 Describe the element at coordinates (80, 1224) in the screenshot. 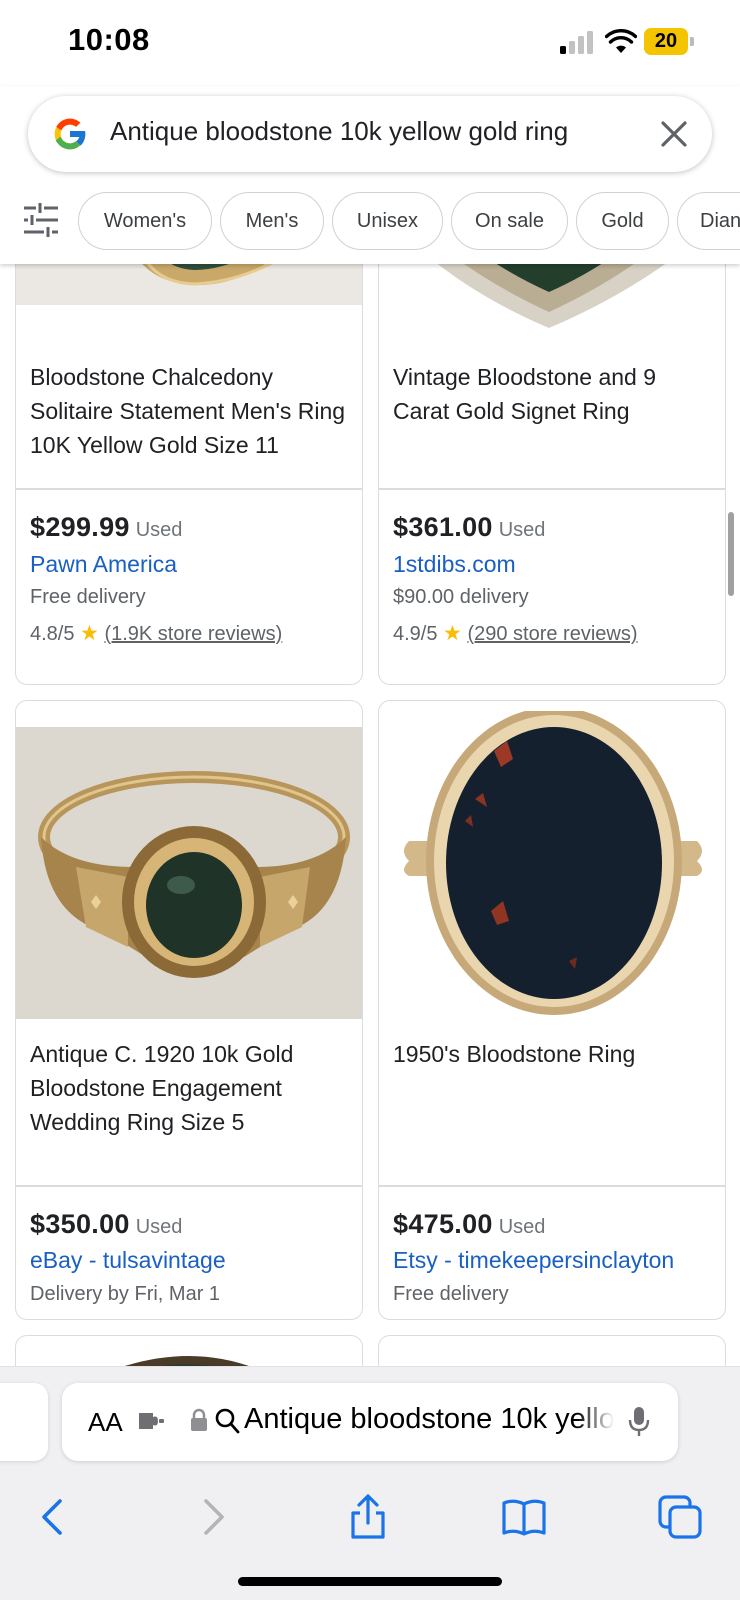

I see `product-price: $350.00` at that location.